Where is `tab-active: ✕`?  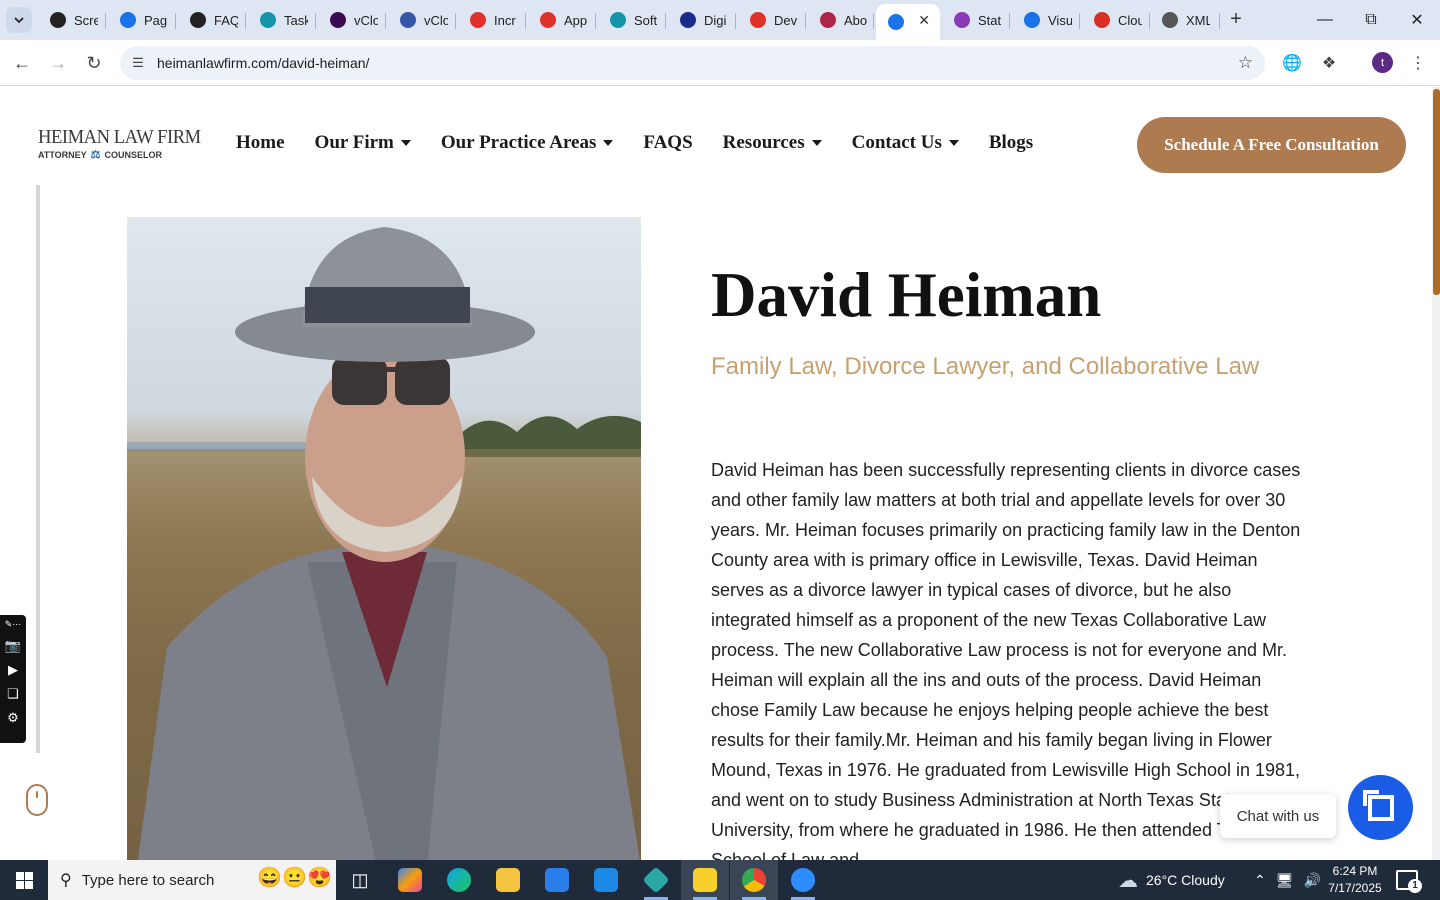
tab-active: ✕ is located at coordinates (908, 22).